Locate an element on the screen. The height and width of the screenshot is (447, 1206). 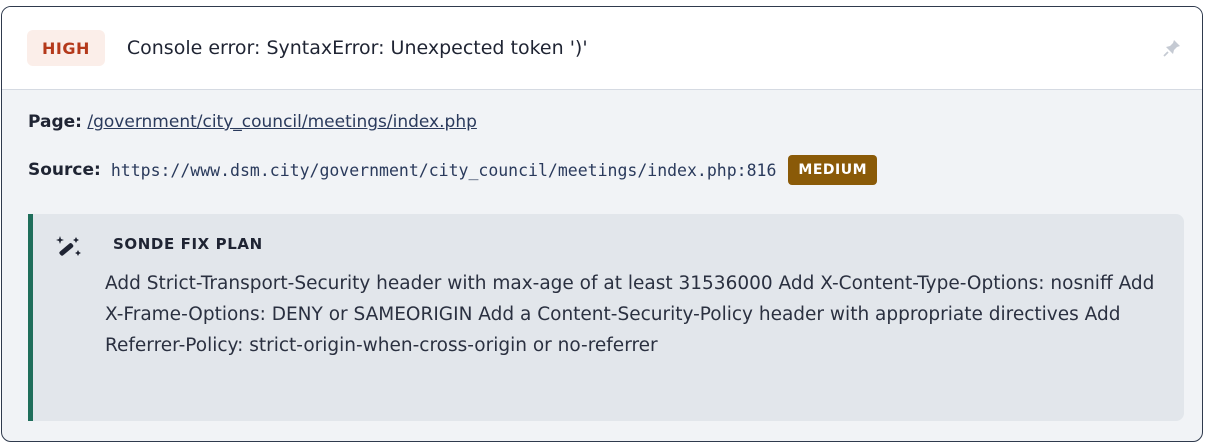
page-label: Page: is located at coordinates (55, 122).